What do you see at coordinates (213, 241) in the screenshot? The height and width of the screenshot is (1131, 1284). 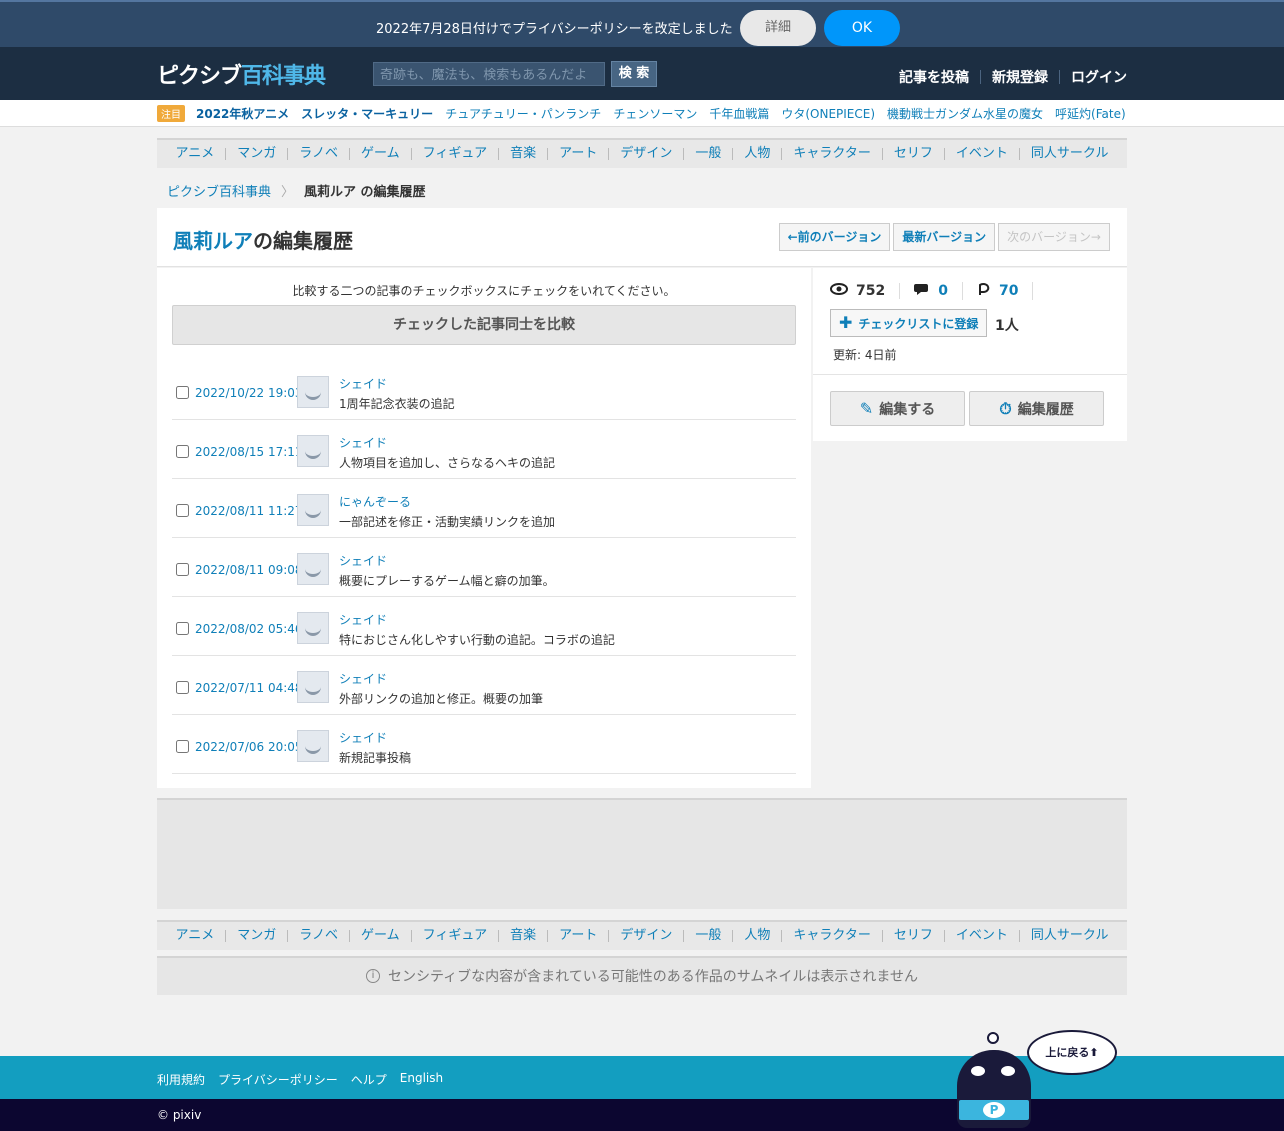 I see `article-name-link: 風莉ルア` at bounding box center [213, 241].